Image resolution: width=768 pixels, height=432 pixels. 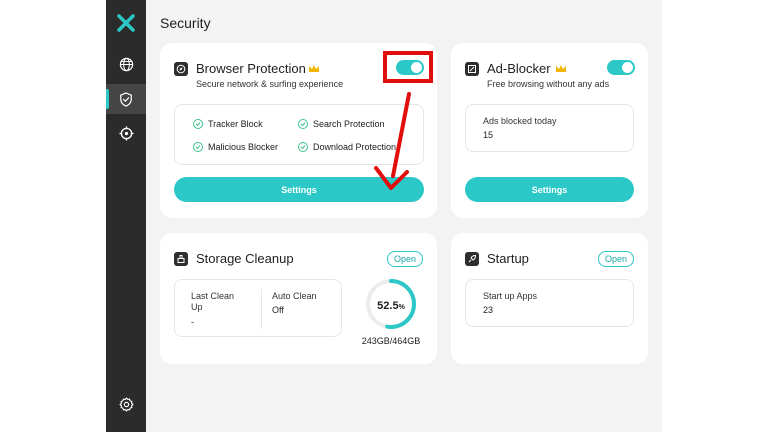 What do you see at coordinates (621, 67) in the screenshot?
I see `ad-blocker-toggle` at bounding box center [621, 67].